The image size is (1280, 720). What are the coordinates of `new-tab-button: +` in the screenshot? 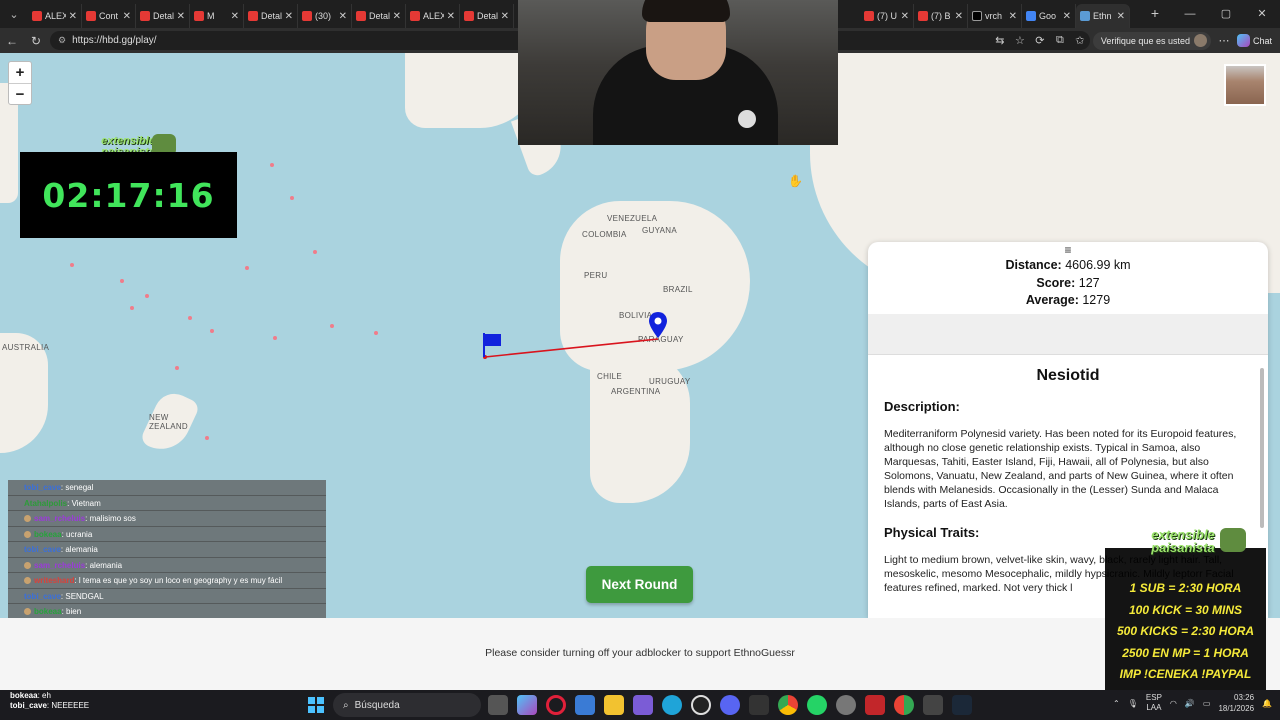 It's located at (1155, 13).